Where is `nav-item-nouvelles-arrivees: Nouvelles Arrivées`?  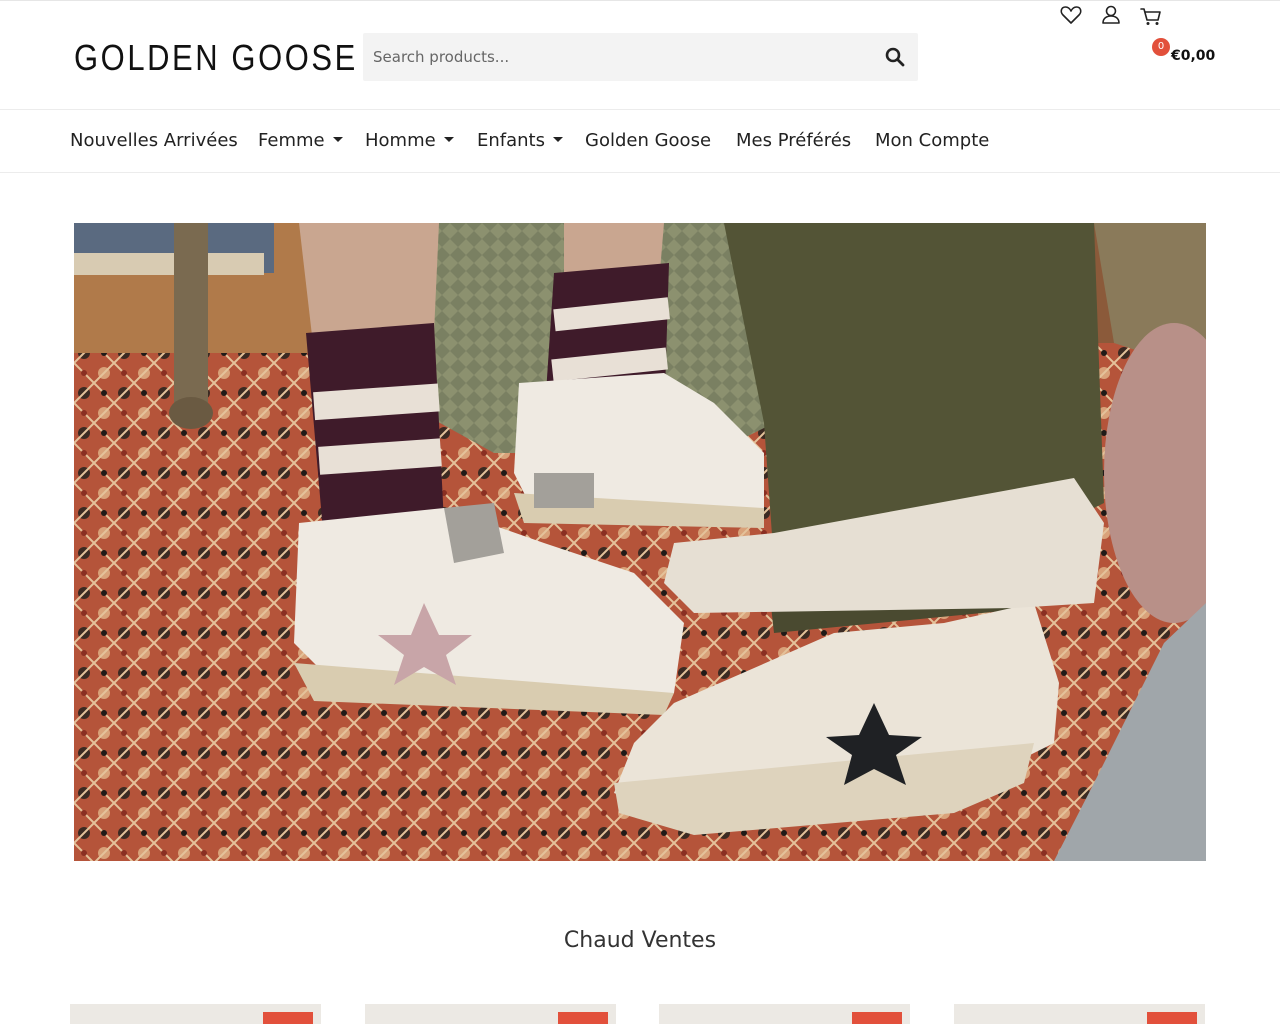
nav-item-nouvelles-arrivees: Nouvelles Arrivées is located at coordinates (154, 140).